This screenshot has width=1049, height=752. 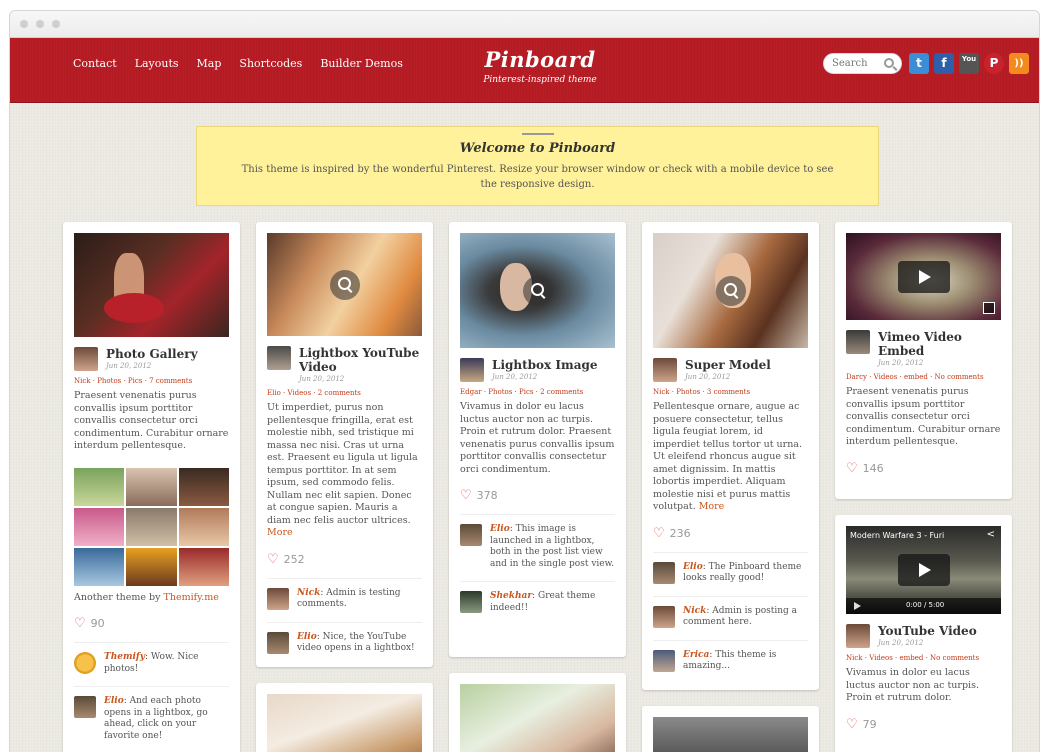 What do you see at coordinates (857, 606) in the screenshot?
I see `play-small-icon` at bounding box center [857, 606].